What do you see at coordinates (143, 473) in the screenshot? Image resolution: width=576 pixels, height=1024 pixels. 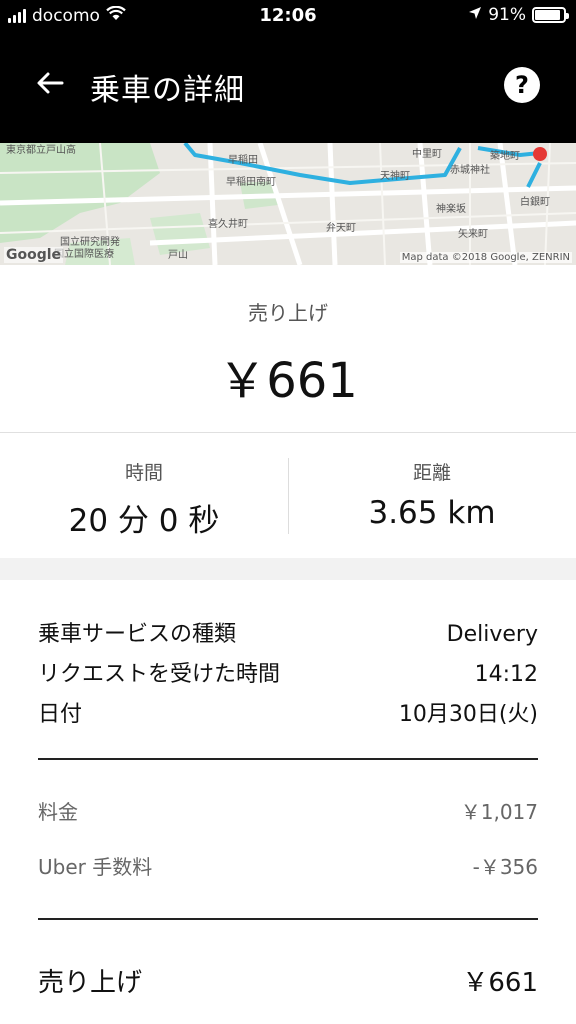 I see `duration-label: 時間` at bounding box center [143, 473].